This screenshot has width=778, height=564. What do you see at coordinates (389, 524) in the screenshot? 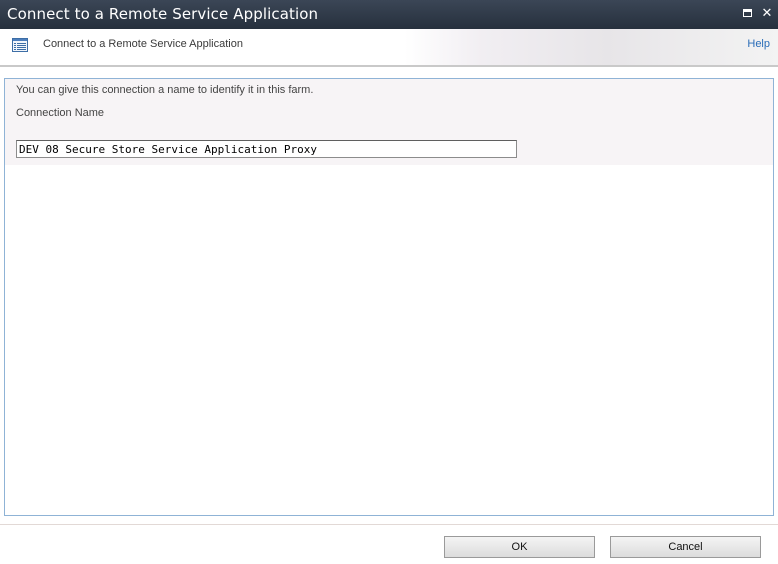
I see `footer-divider` at bounding box center [389, 524].